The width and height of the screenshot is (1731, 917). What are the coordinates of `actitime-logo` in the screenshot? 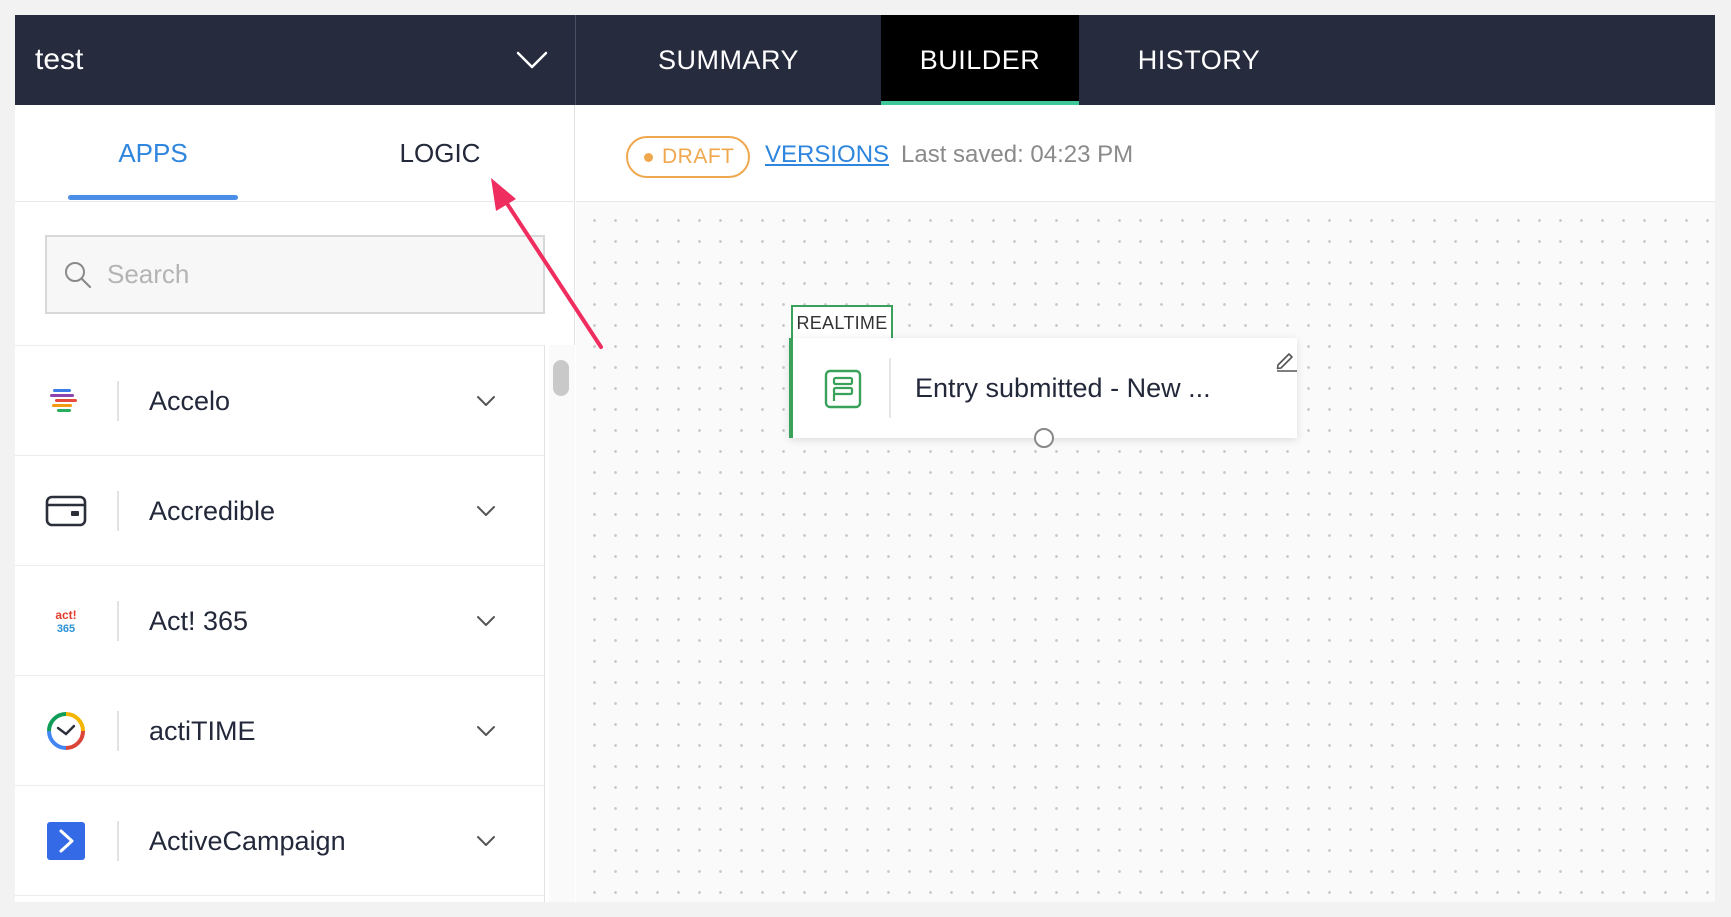 It's located at (66, 731).